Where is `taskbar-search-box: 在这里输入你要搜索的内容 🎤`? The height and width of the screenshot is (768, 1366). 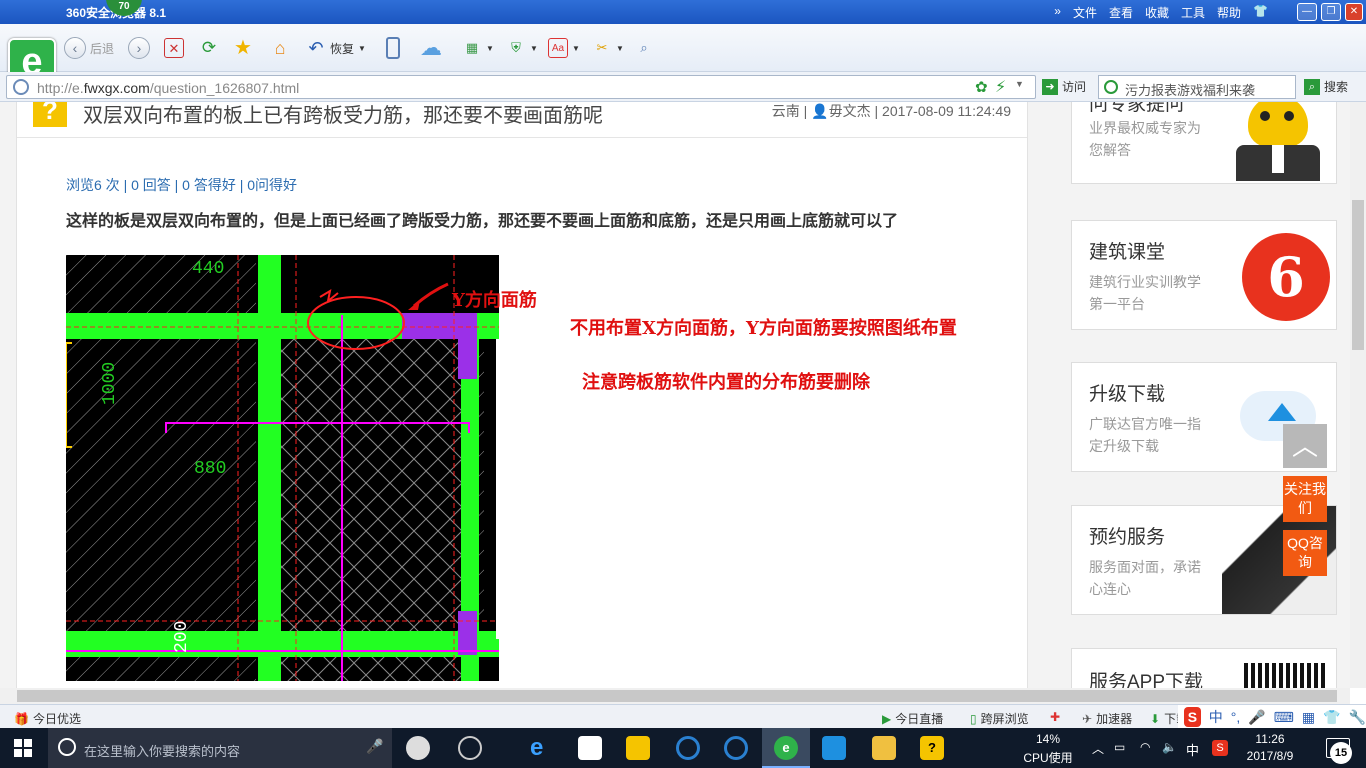
taskbar-search-box: 在这里输入你要搜索的内容 🎤 is located at coordinates (220, 748).